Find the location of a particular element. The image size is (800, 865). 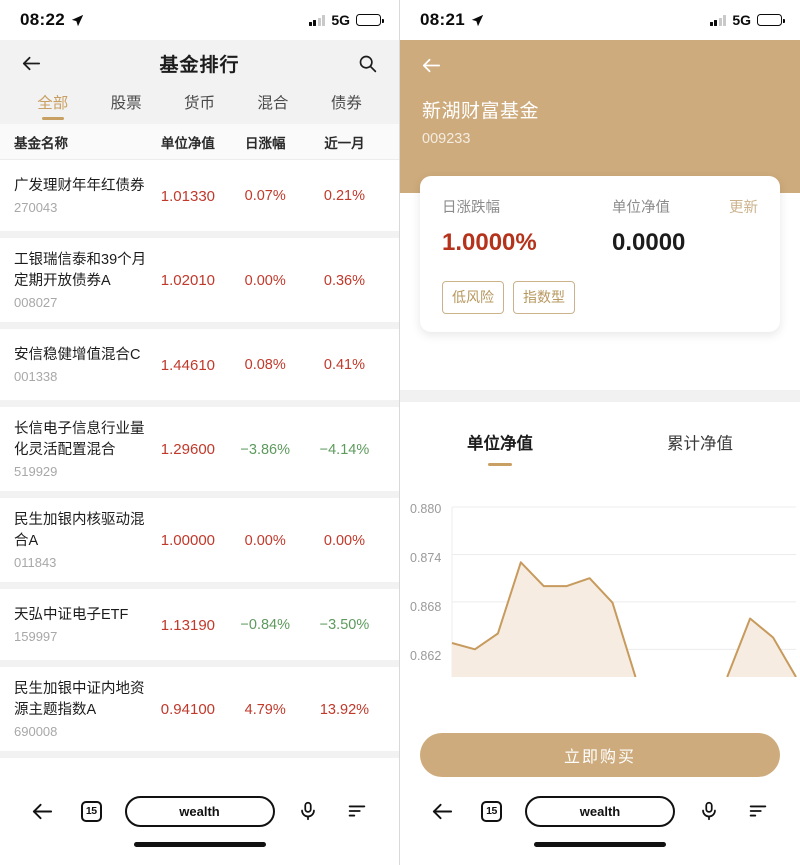

fund-month-change: 0.41% is located at coordinates (344, 365).